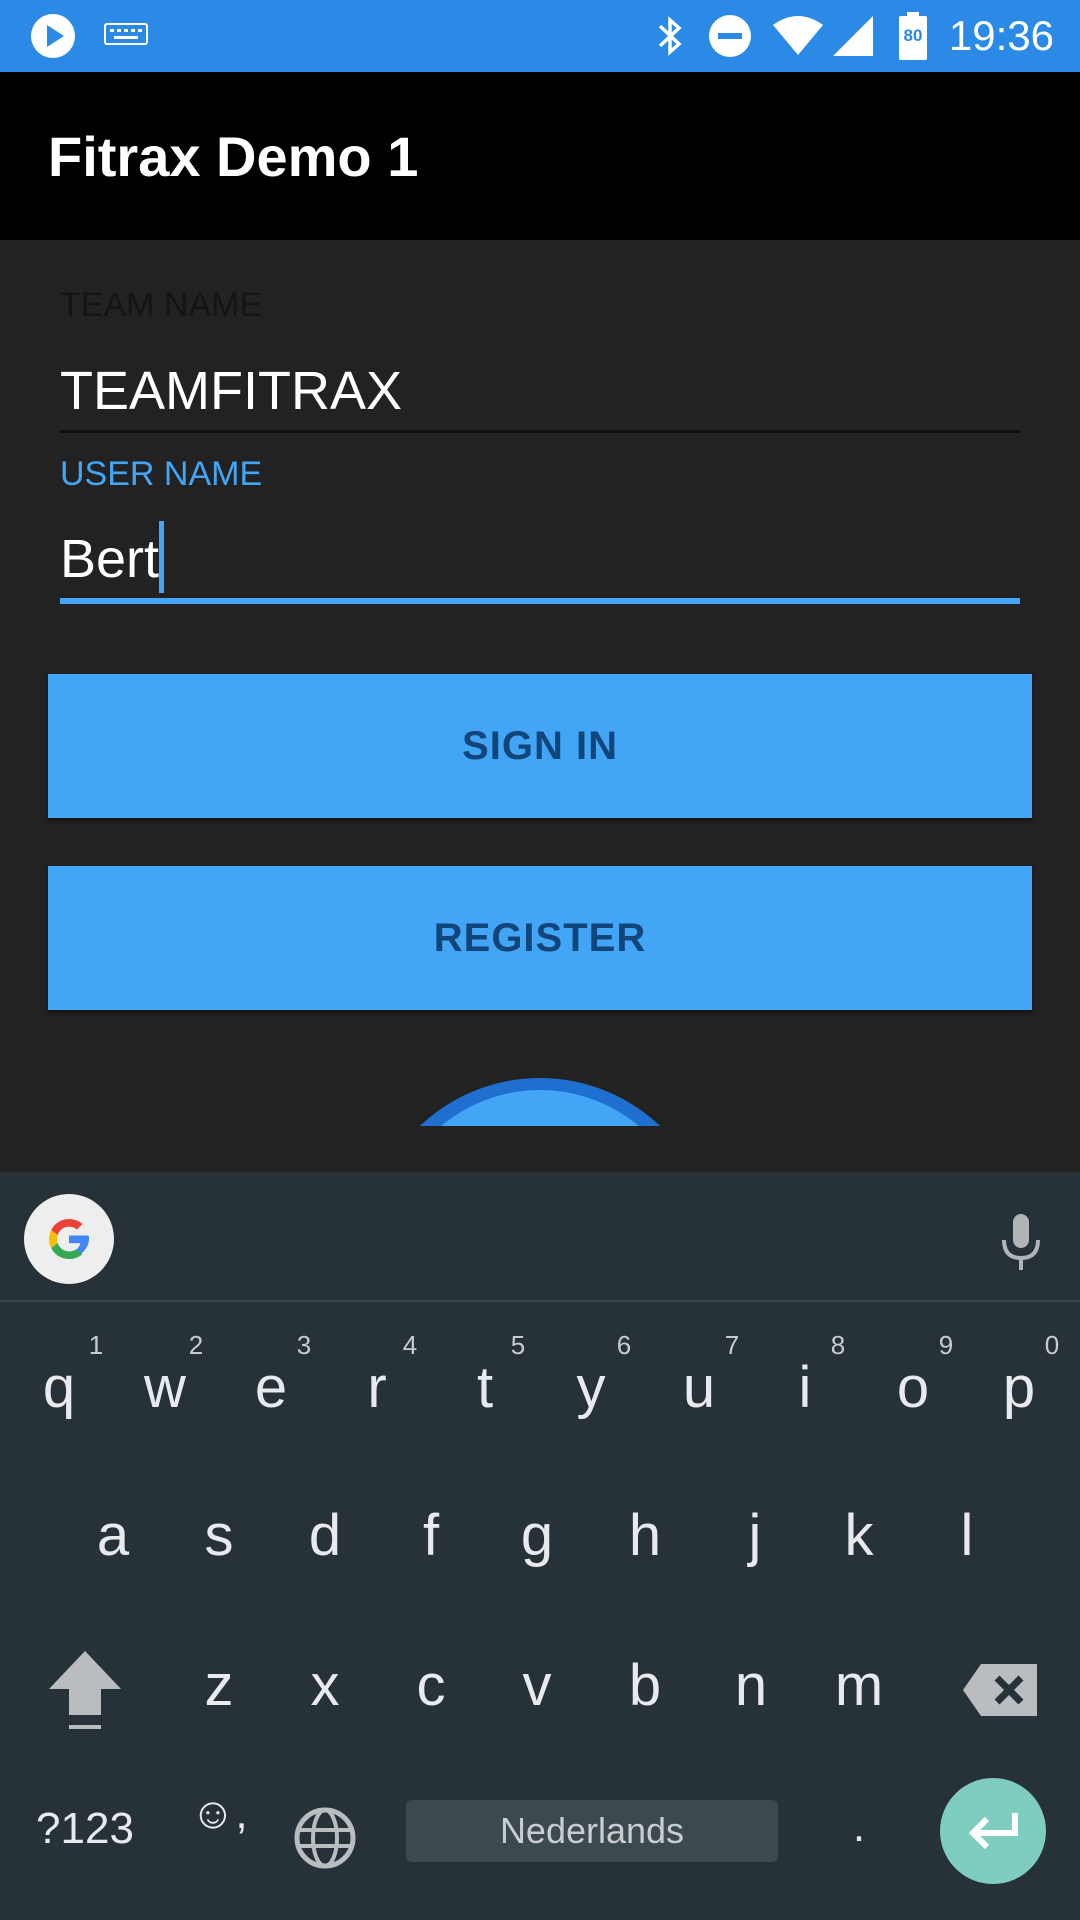 This screenshot has width=1080, height=1920. What do you see at coordinates (518, 1345) in the screenshot?
I see `hint-5: 5` at bounding box center [518, 1345].